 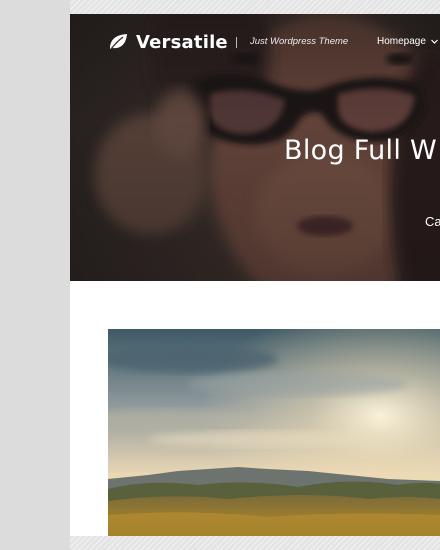 What do you see at coordinates (361, 150) in the screenshot?
I see `page-title: Blog Full W` at bounding box center [361, 150].